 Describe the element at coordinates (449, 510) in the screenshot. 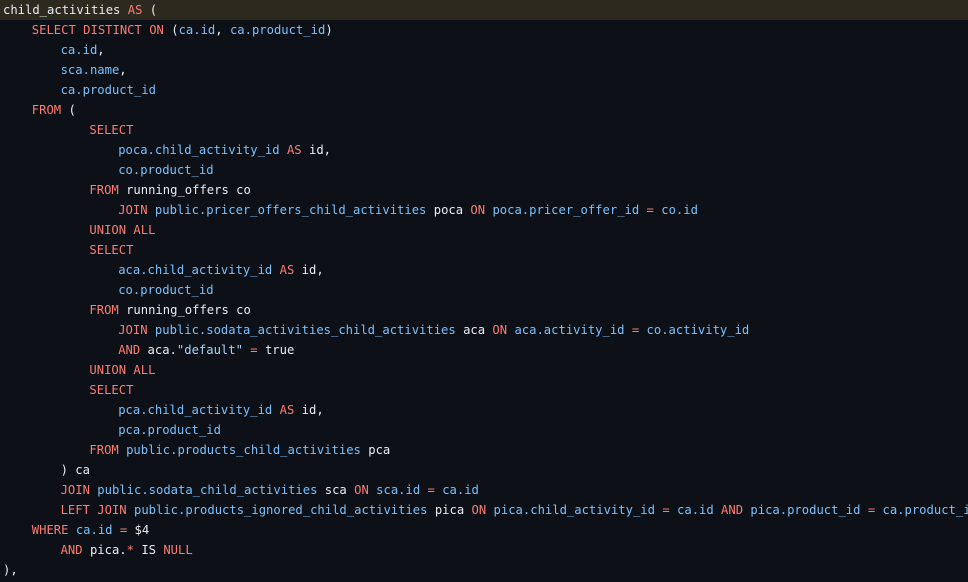

I see `code-token: pica` at that location.